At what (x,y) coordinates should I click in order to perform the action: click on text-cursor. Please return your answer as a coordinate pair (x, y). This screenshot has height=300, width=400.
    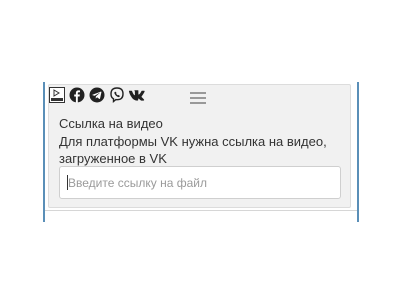
    Looking at the image, I should click on (67, 182).